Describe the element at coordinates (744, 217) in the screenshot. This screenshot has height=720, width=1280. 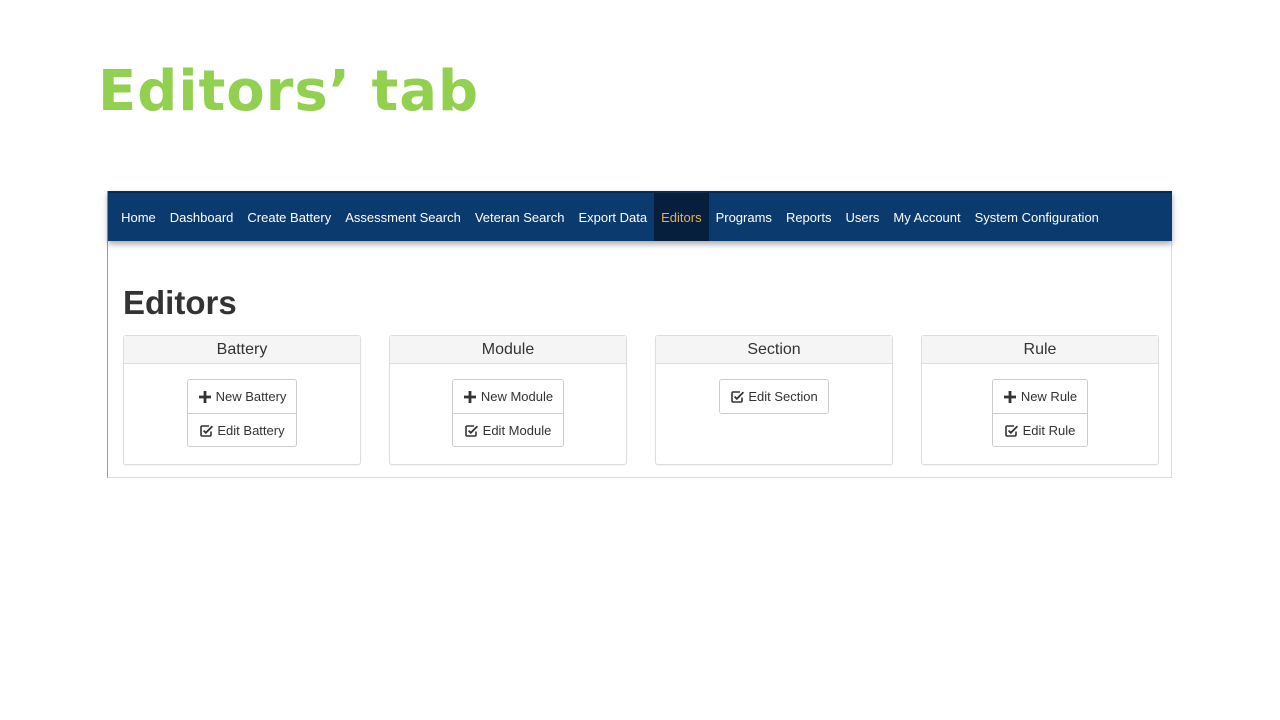
I see `nav-item-programs: Programs` at that location.